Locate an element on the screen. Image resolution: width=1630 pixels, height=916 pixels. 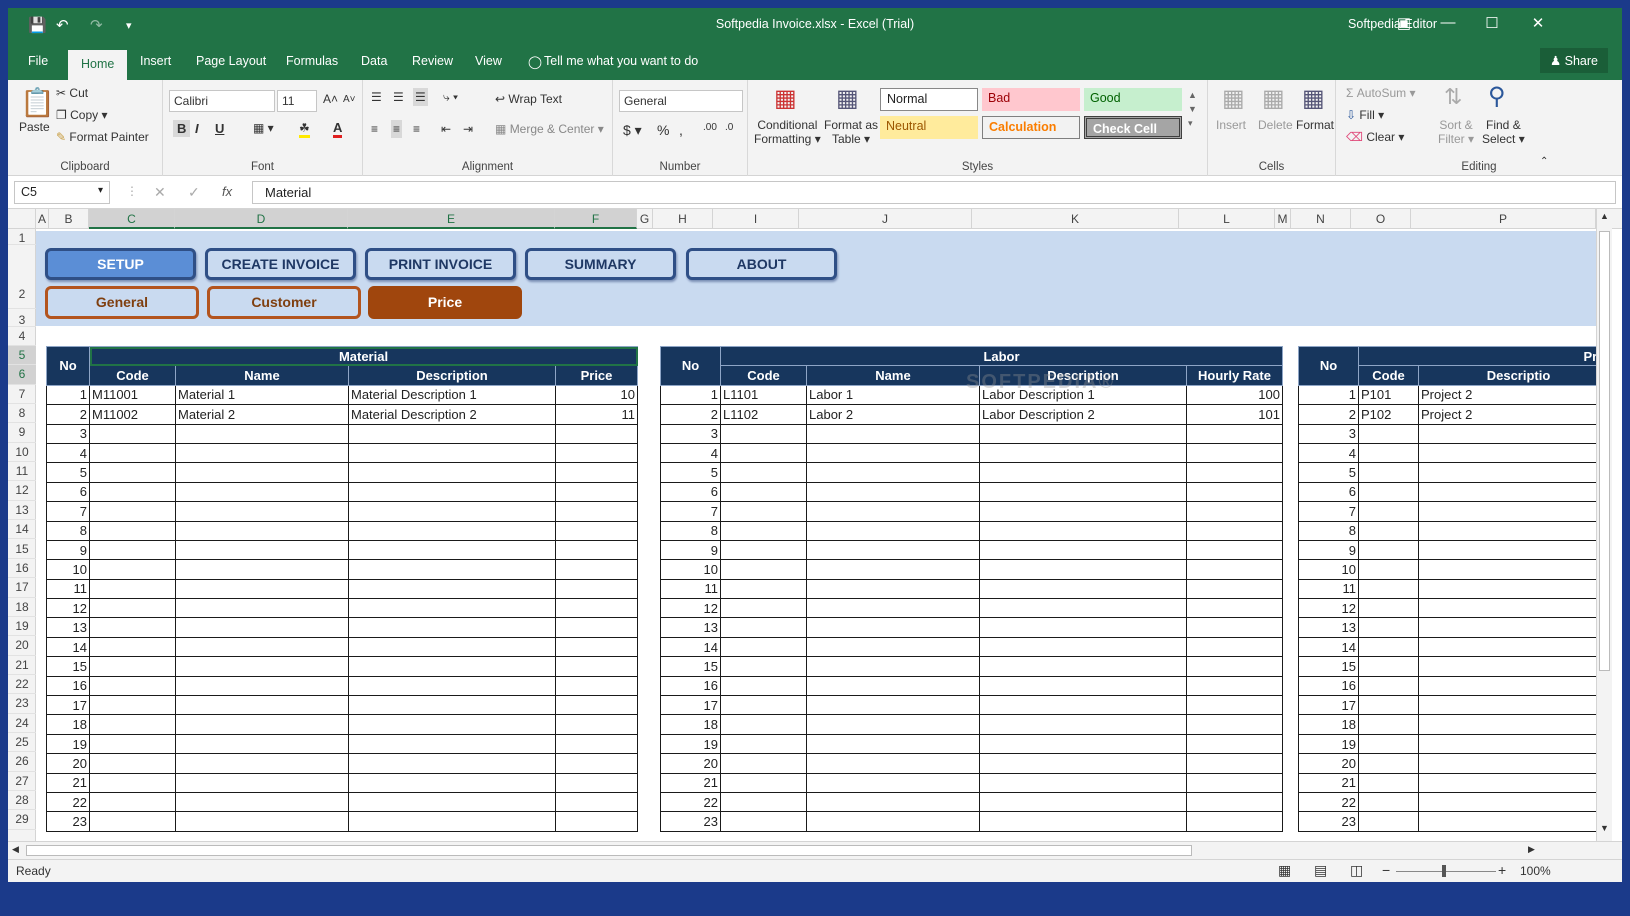
clear-button: ⌫ Clear ▾ is located at coordinates (1375, 137).